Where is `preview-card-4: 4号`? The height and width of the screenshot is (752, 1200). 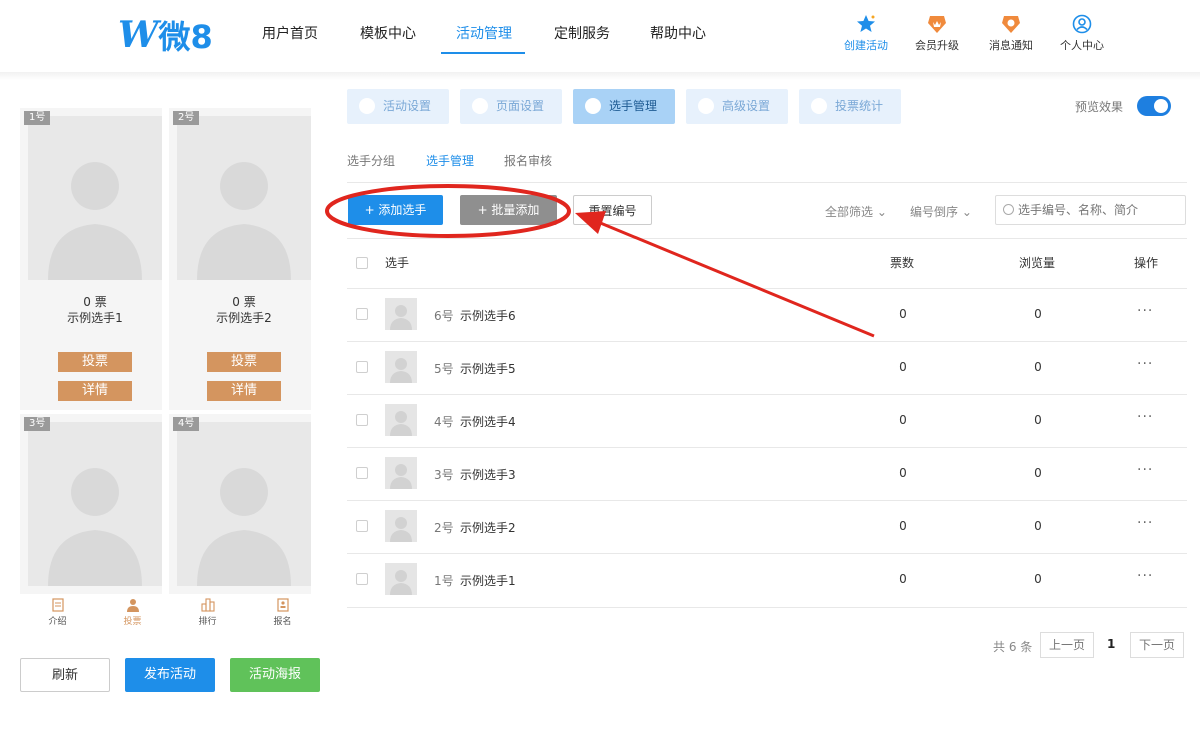
preview-card-4: 4号 is located at coordinates (240, 504).